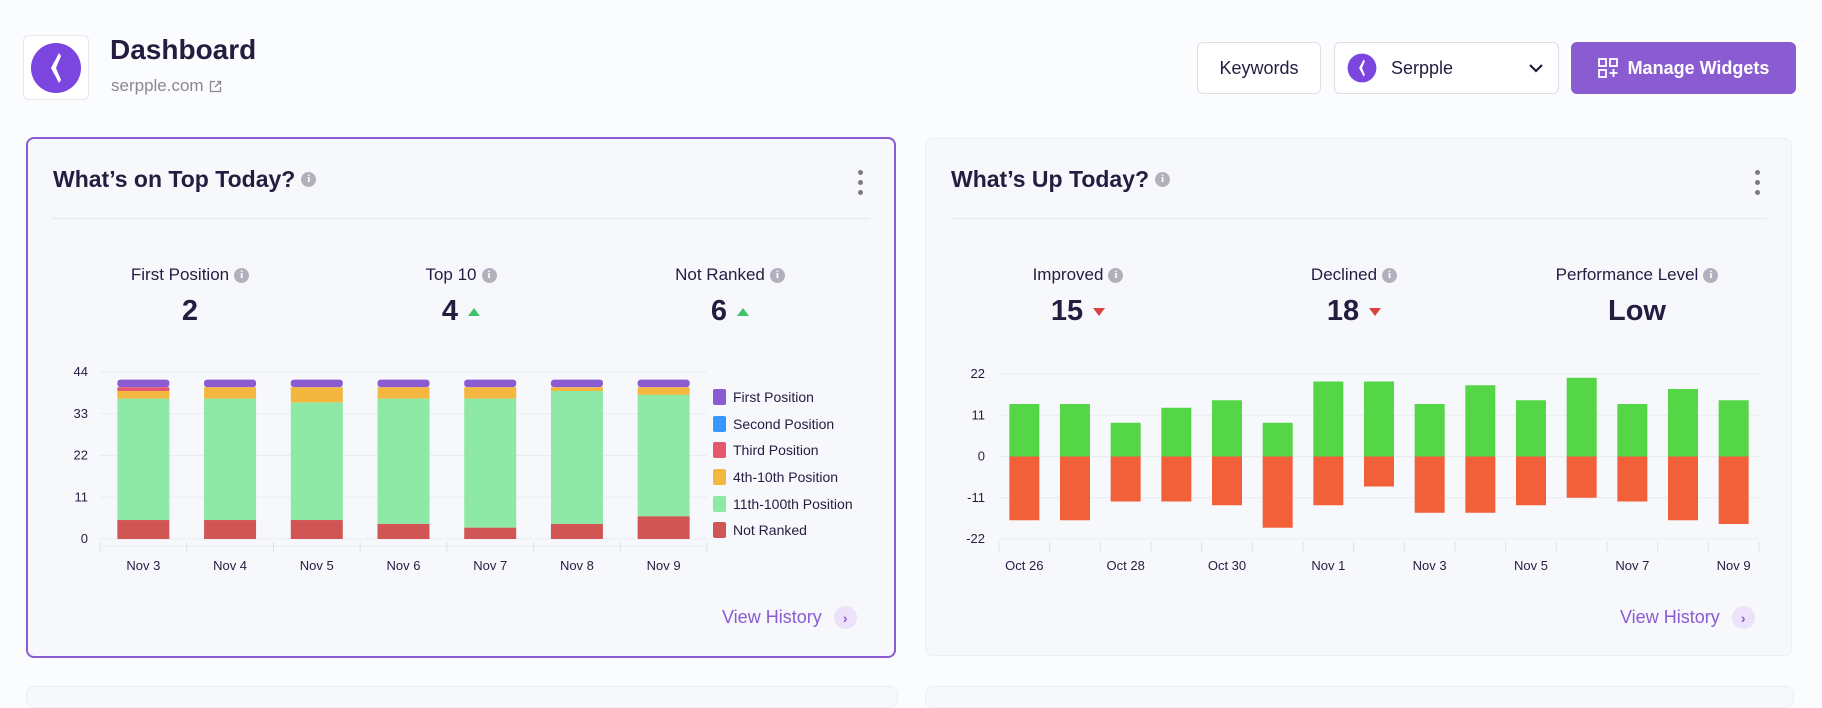 Image resolution: width=1822 pixels, height=708 pixels. Describe the element at coordinates (230, 565) in the screenshot. I see `x-tick-label: Nov 4` at that location.